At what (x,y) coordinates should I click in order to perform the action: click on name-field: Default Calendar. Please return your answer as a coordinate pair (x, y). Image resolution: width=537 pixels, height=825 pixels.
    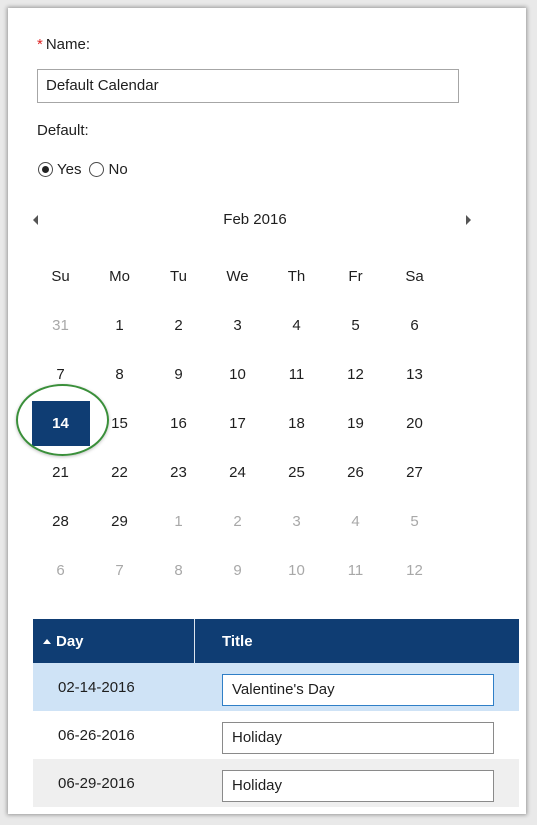
    Looking at the image, I should click on (248, 86).